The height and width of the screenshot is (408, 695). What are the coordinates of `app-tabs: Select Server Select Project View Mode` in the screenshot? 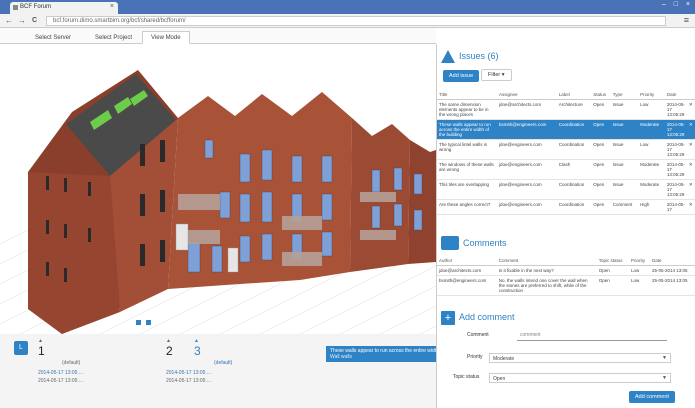 It's located at (218, 36).